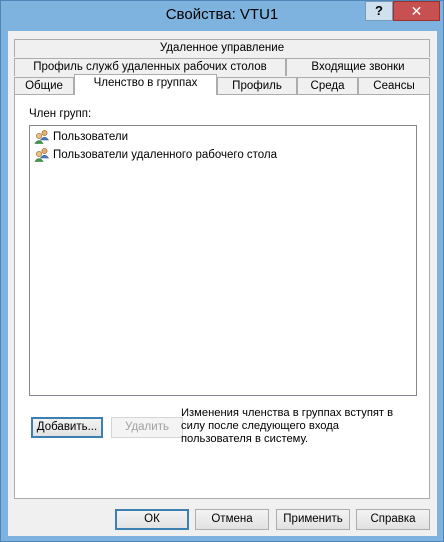 This screenshot has width=444, height=542. What do you see at coordinates (222, 16) in the screenshot?
I see `title-bar: Свойства: VTU1 ? ✕` at bounding box center [222, 16].